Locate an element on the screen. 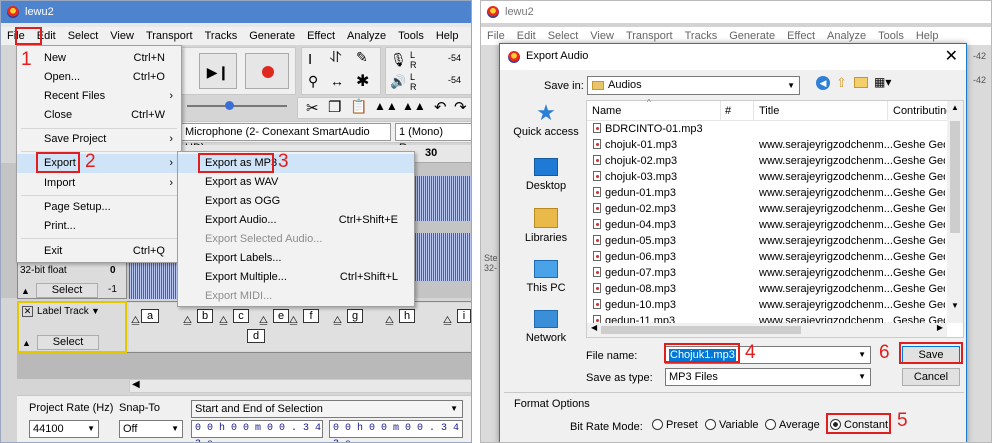 The width and height of the screenshot is (992, 443). back-icon: ◀ is located at coordinates (823, 83).